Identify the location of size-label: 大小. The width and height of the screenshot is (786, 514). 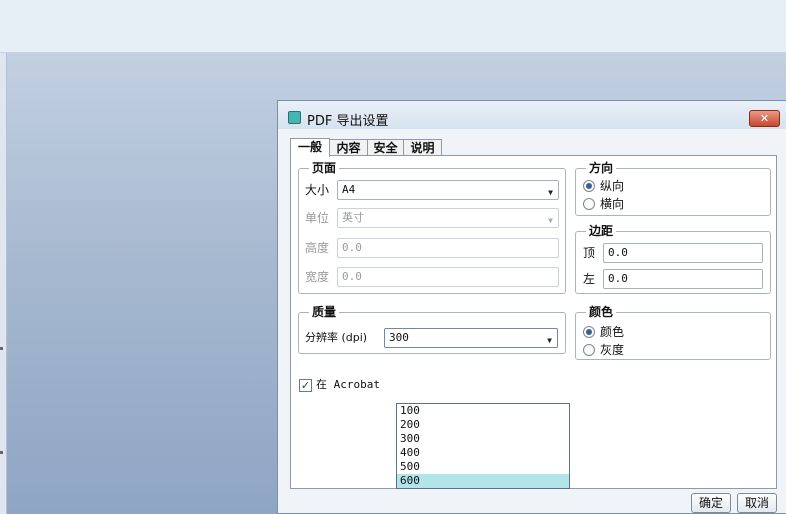
(317, 190).